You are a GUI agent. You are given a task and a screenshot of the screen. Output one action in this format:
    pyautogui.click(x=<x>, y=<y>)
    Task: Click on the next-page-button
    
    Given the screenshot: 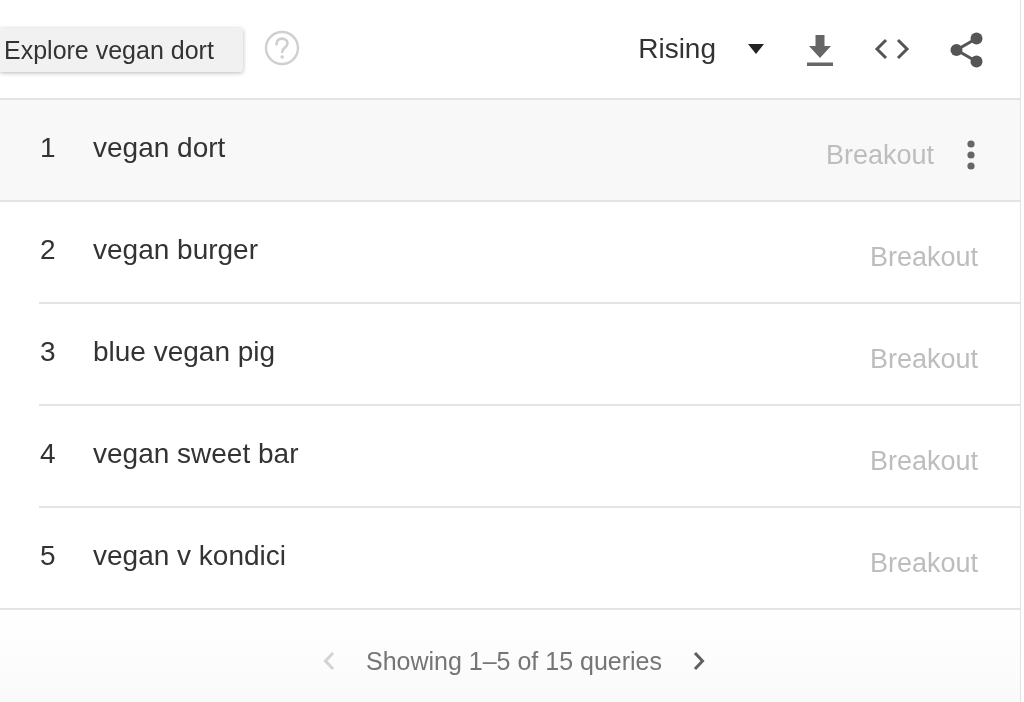 What is the action you would take?
    pyautogui.click(x=699, y=661)
    